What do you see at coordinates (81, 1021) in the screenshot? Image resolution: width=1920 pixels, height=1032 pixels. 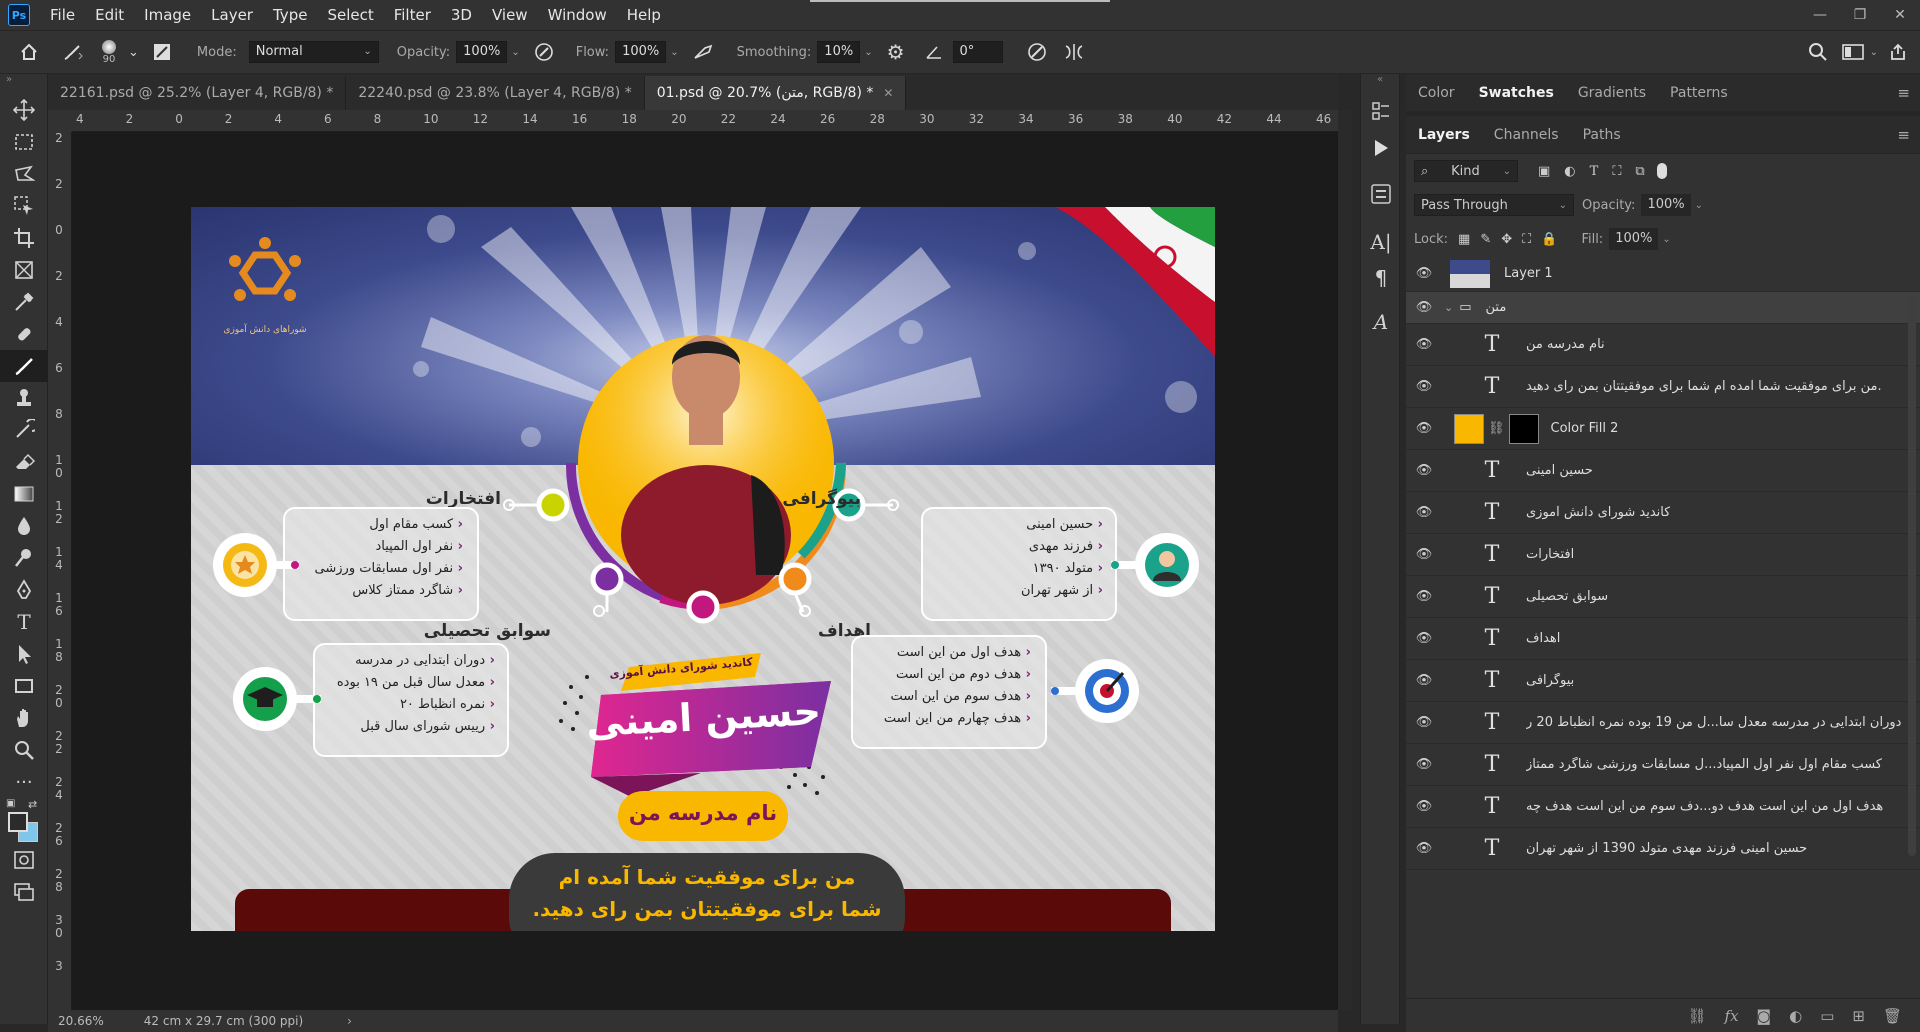 I see `zoom-level: 20.66%` at bounding box center [81, 1021].